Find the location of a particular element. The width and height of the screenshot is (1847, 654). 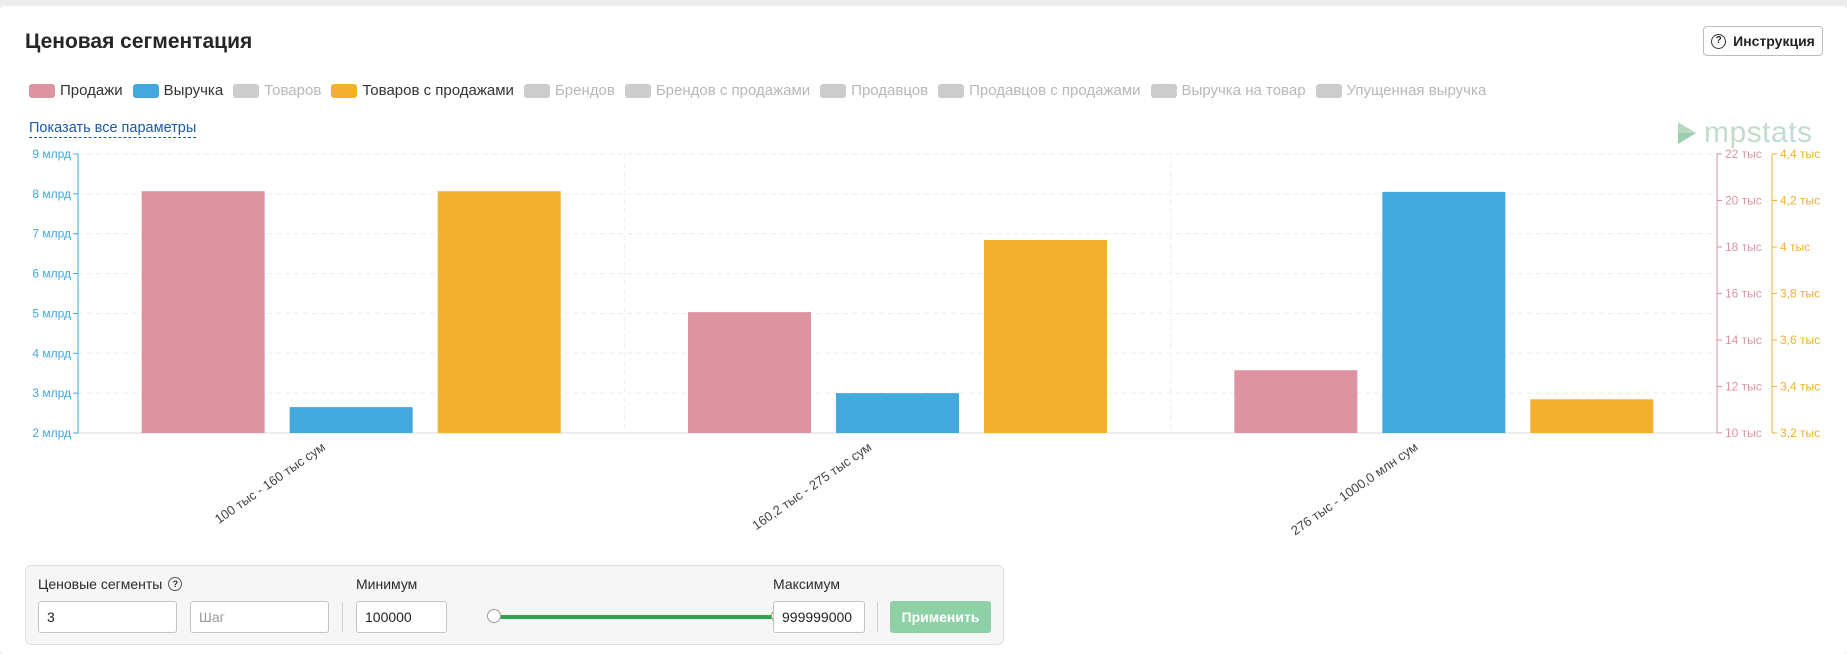

step-input is located at coordinates (259, 617).